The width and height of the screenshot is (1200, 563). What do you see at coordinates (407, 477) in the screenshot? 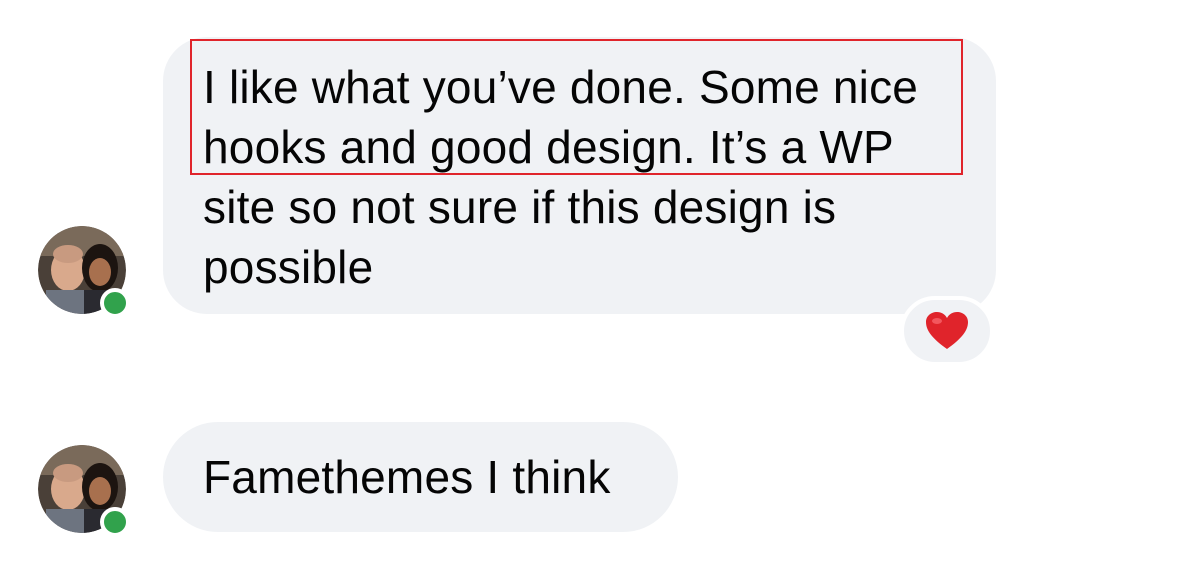
I see `message-text: Famethemes I think` at bounding box center [407, 477].